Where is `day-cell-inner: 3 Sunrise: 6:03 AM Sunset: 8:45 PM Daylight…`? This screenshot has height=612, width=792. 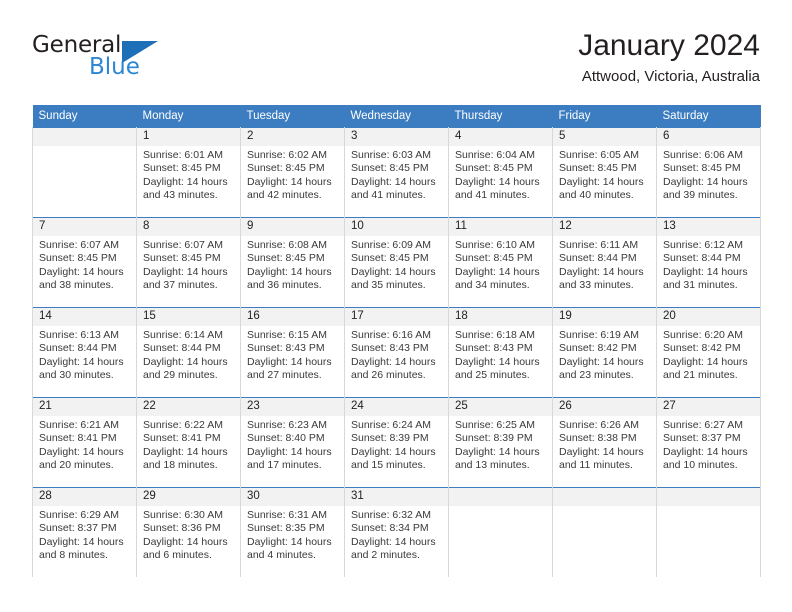
day-cell-inner: 3 Sunrise: 6:03 AM Sunset: 8:45 PM Daylight… is located at coordinates (396, 172).